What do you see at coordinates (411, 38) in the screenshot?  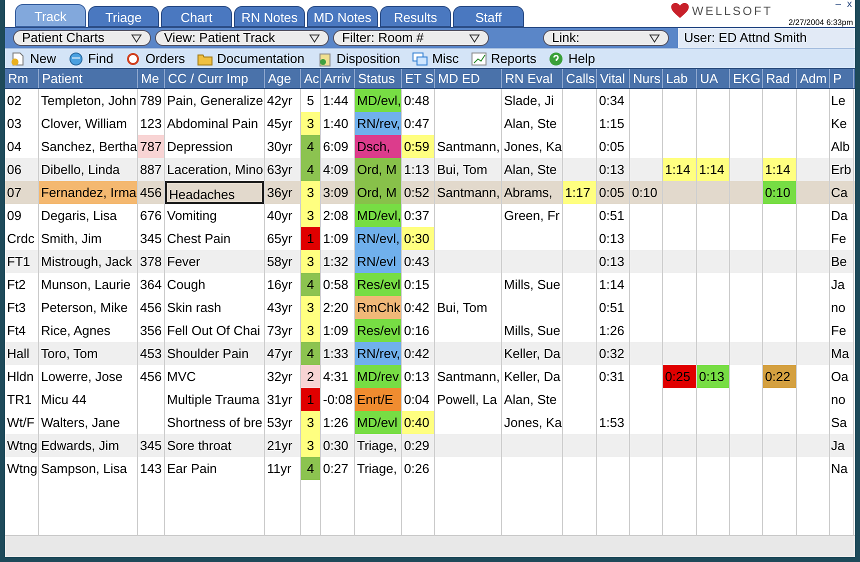 I see `dropdown: Filter: Room #` at bounding box center [411, 38].